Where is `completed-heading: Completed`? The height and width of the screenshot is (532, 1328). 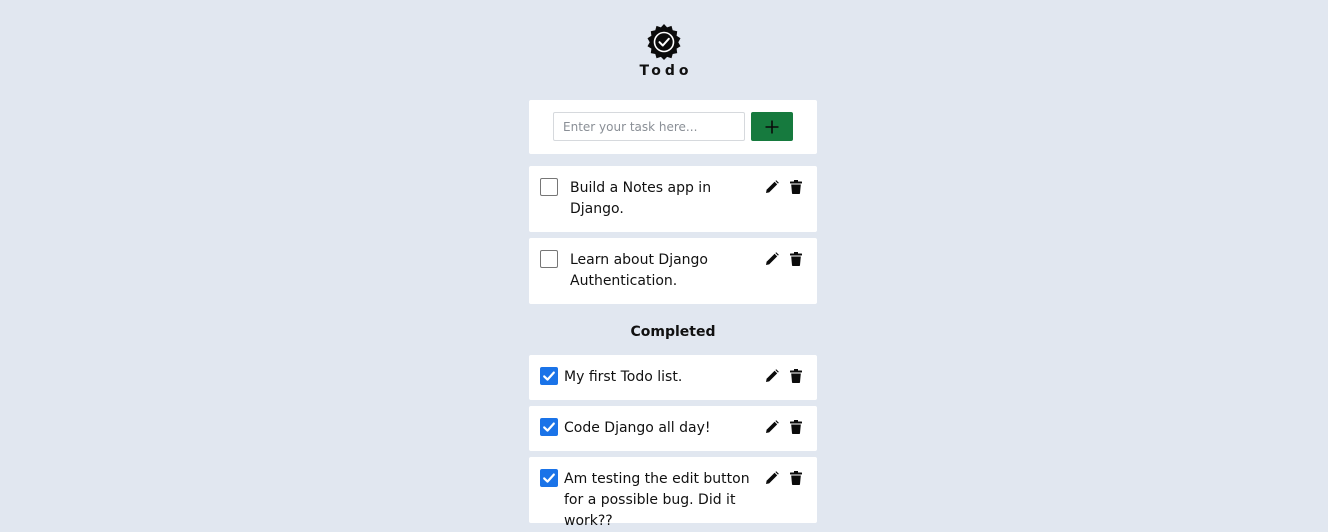
completed-heading: Completed is located at coordinates (673, 332).